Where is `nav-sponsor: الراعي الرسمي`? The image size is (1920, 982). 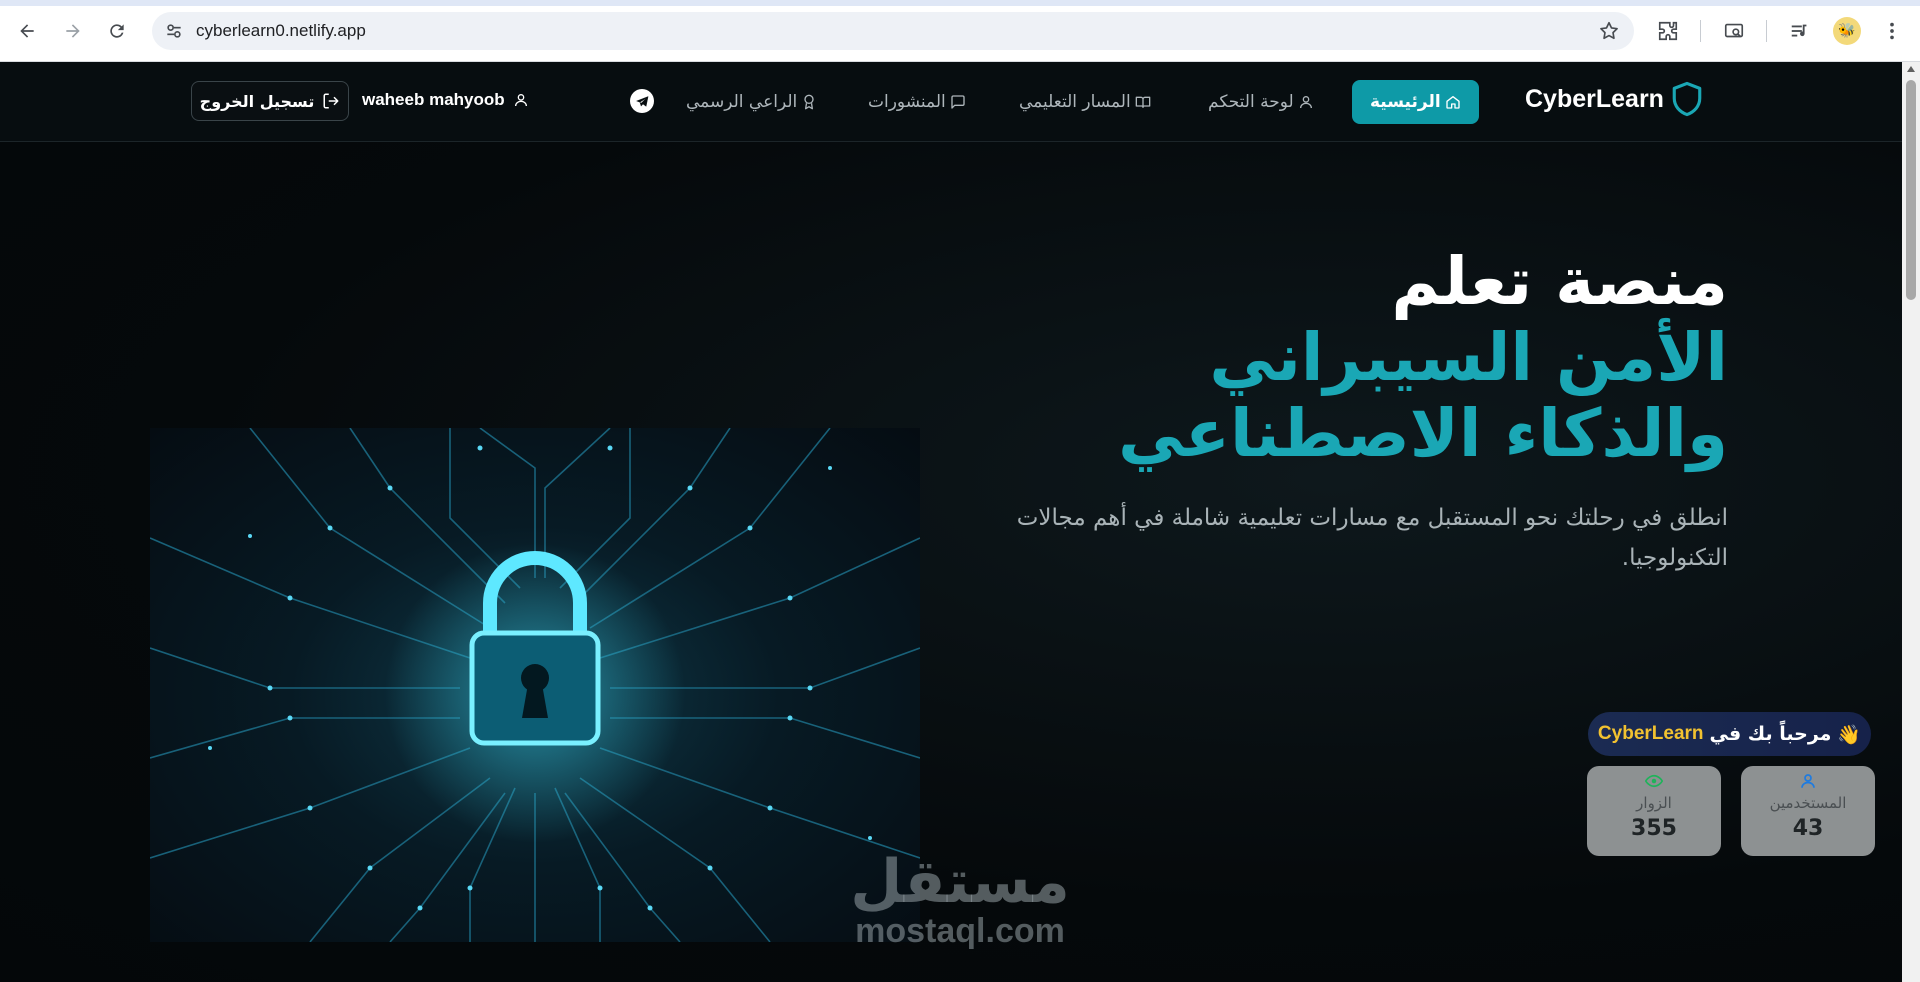
nav-sponsor: الراعي الرسمي is located at coordinates (751, 102).